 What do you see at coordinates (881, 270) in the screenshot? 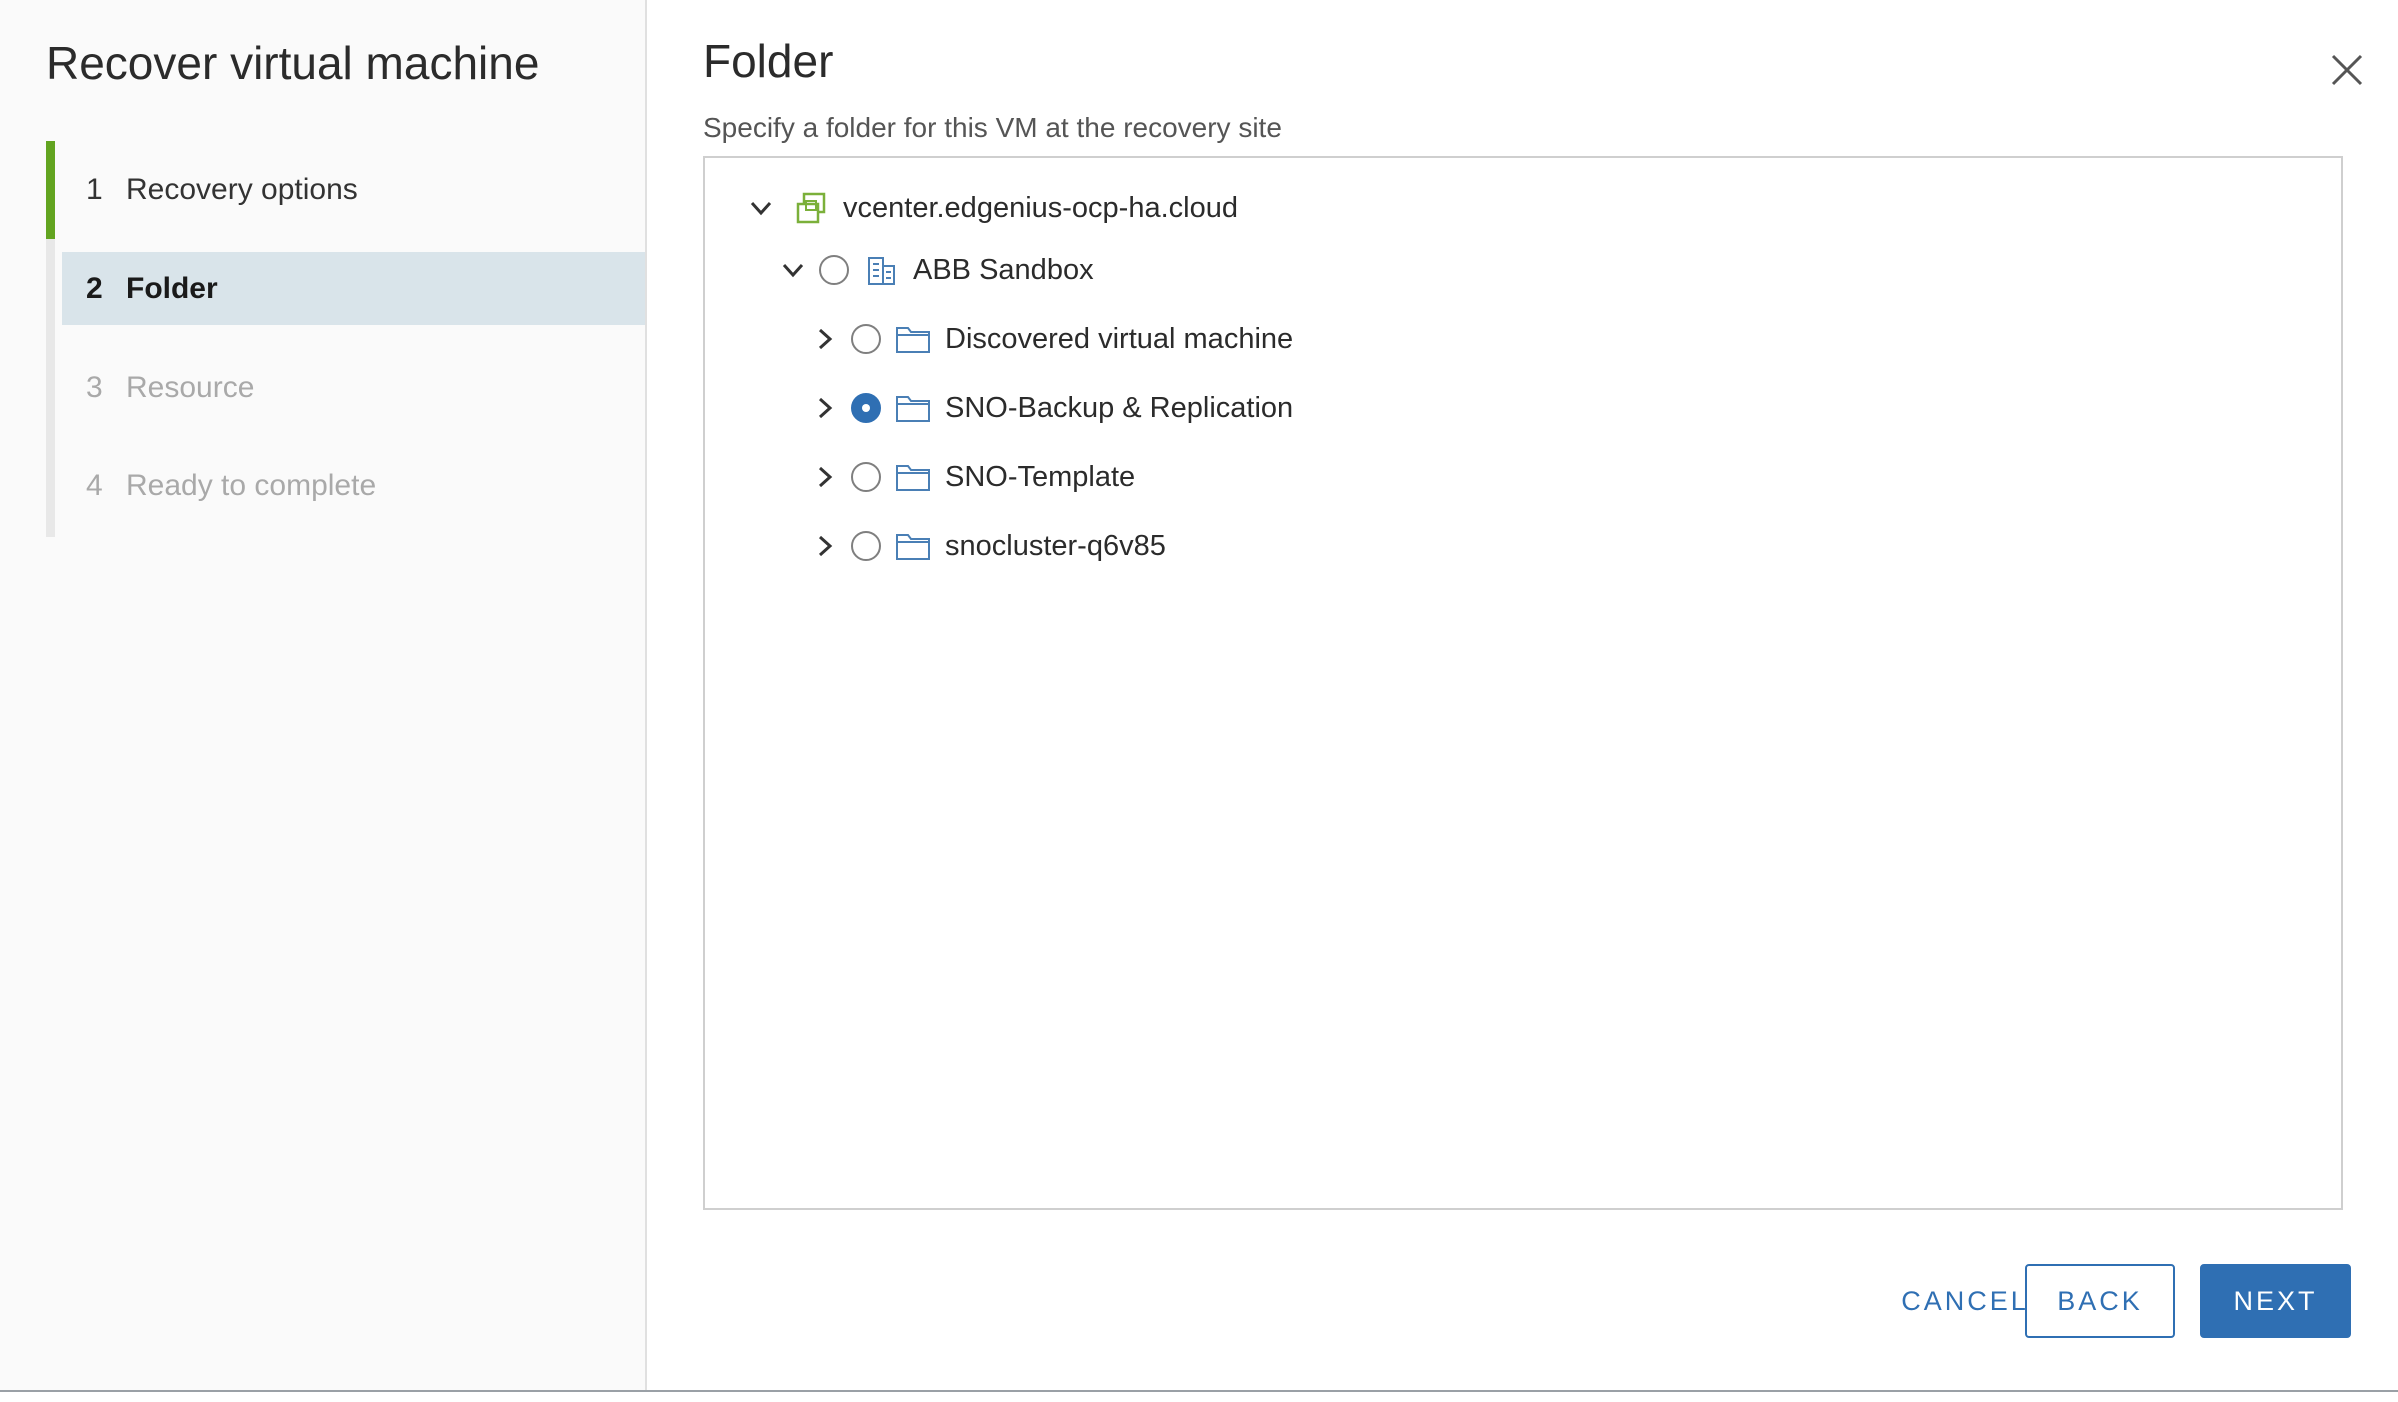
I see `datacenter-icon` at bounding box center [881, 270].